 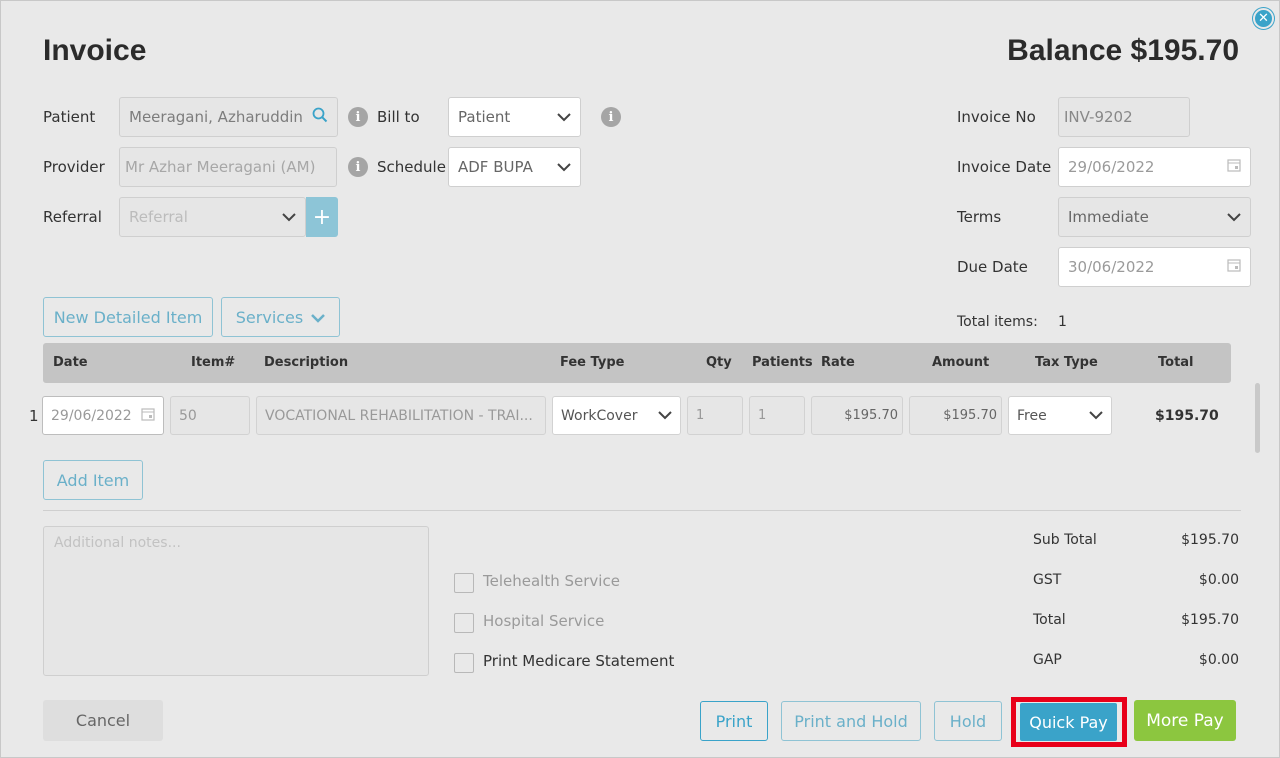 What do you see at coordinates (592, 362) in the screenshot?
I see `col-fee-type: Fee Type` at bounding box center [592, 362].